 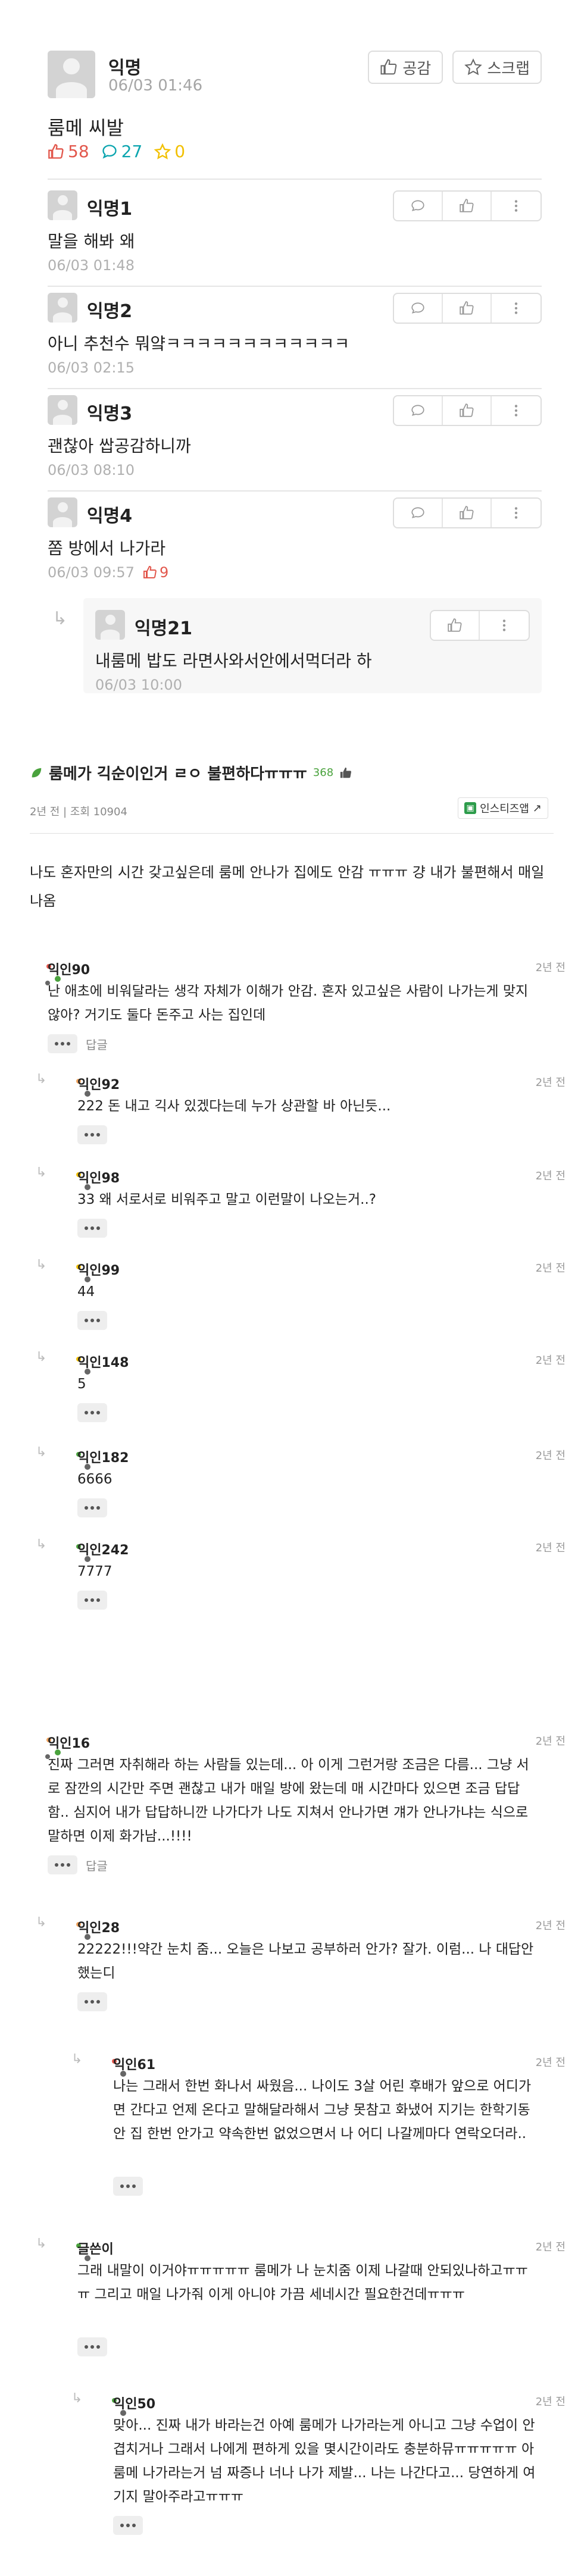 I want to click on comment-text: 5, so click(x=81, y=1384).